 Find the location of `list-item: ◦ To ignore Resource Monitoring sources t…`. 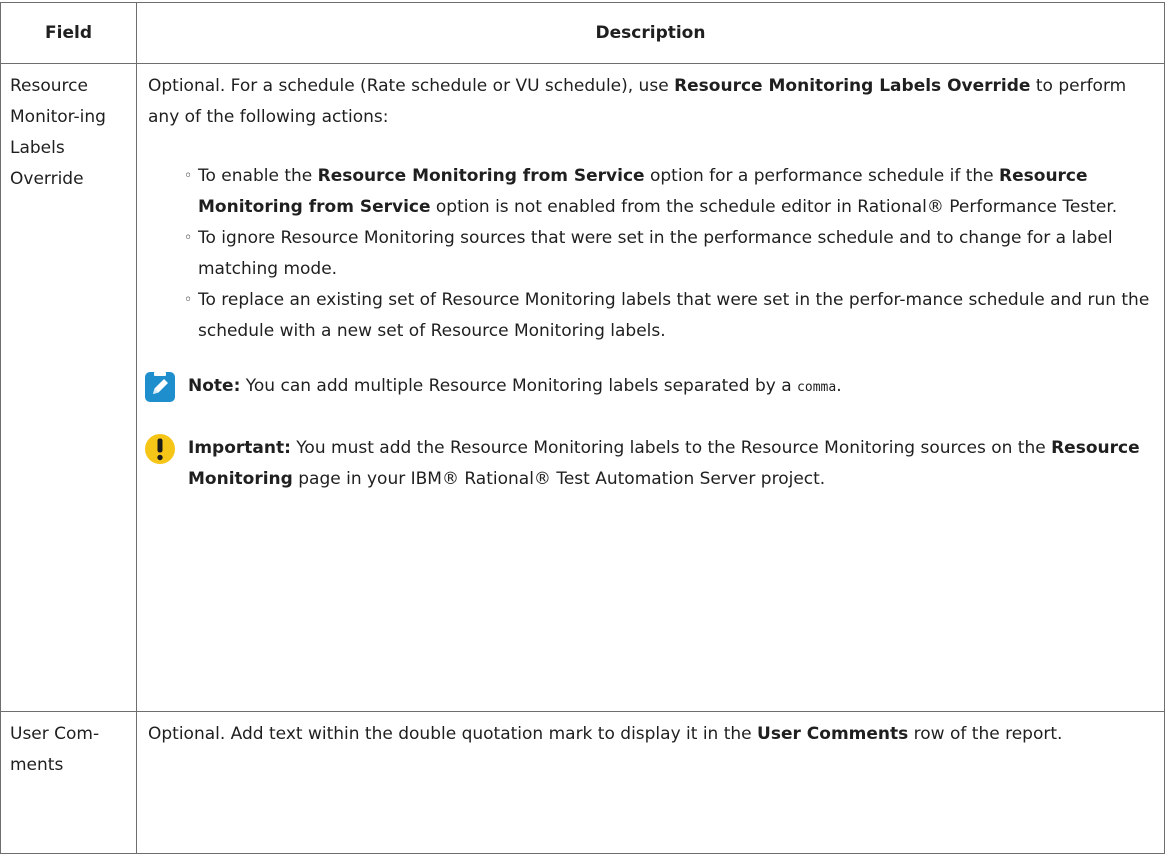

list-item: ◦ To ignore Resource Monitoring sources t… is located at coordinates (667, 254).